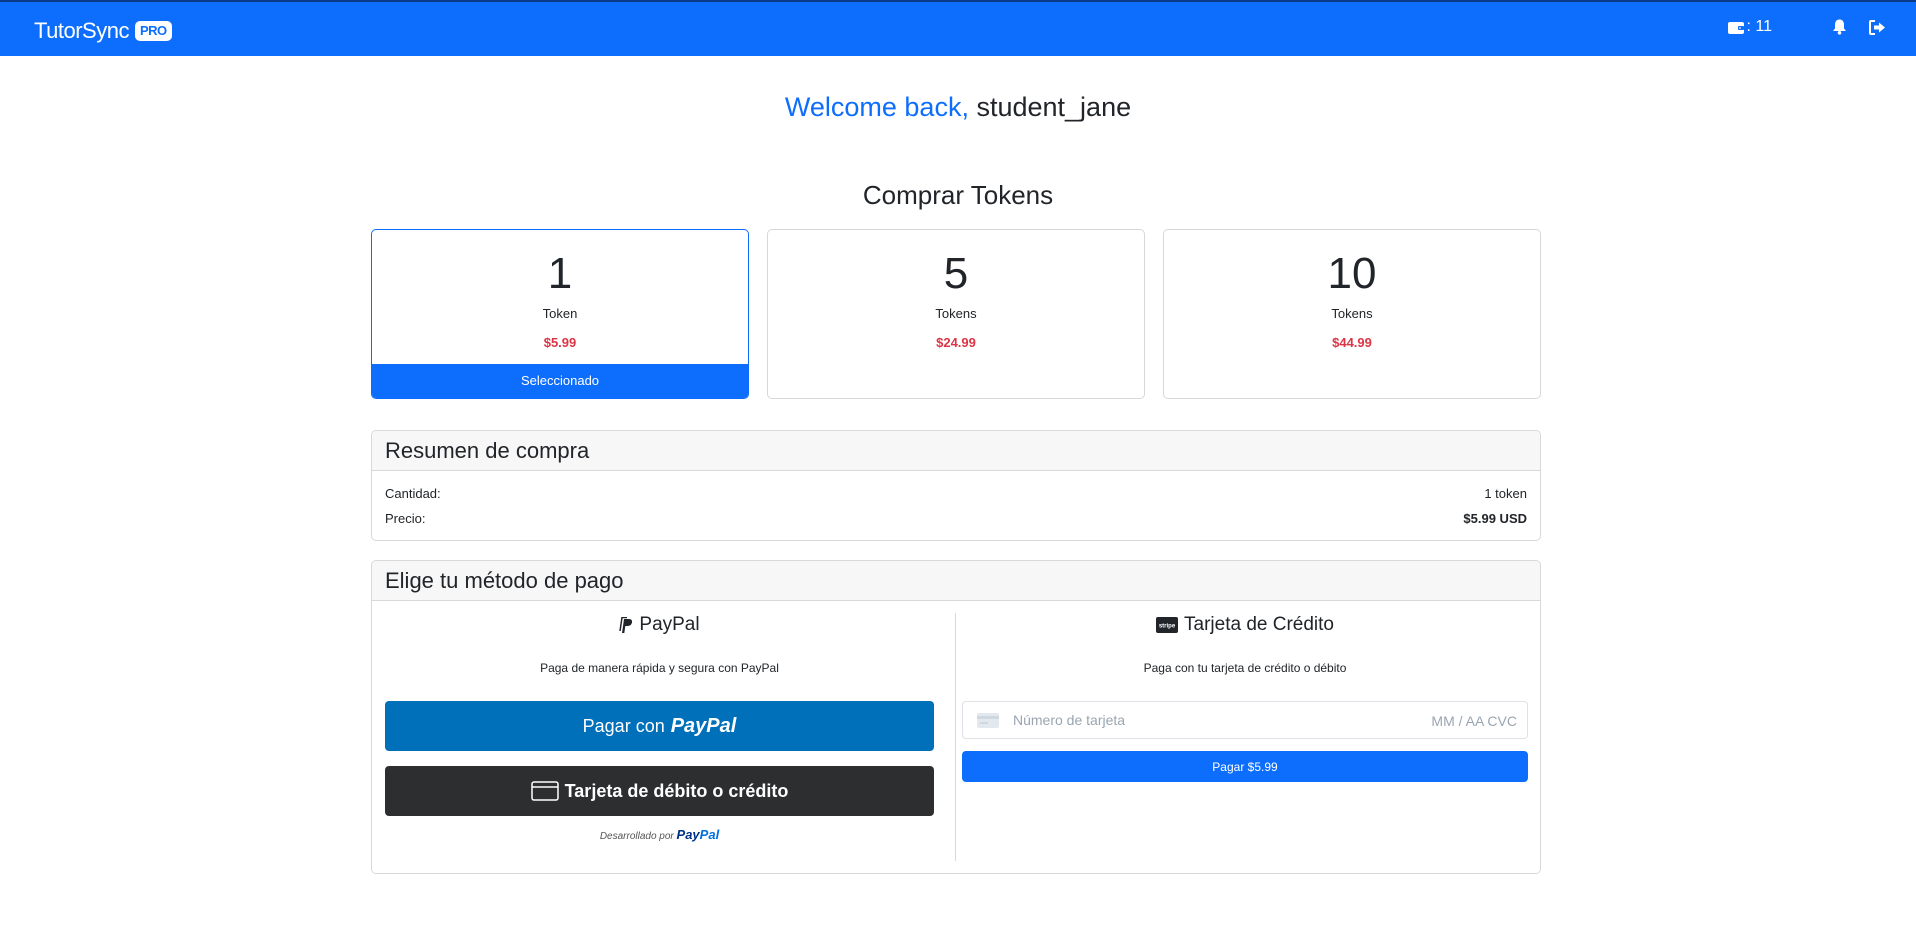 This screenshot has height=948, width=1916. What do you see at coordinates (626, 625) in the screenshot?
I see `paypal-icon` at bounding box center [626, 625].